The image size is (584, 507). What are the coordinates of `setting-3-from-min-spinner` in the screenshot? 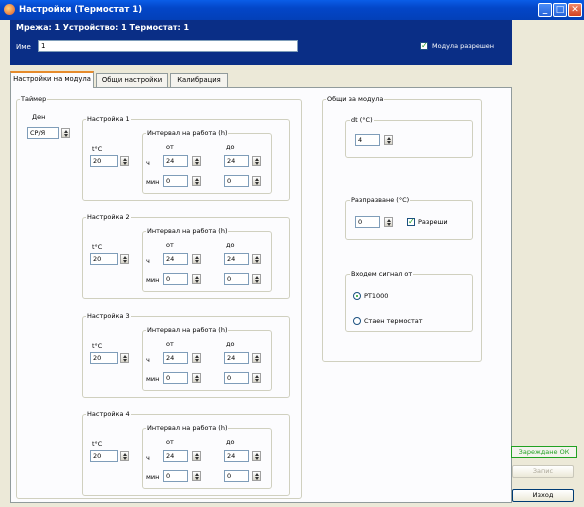 It's located at (196, 378).